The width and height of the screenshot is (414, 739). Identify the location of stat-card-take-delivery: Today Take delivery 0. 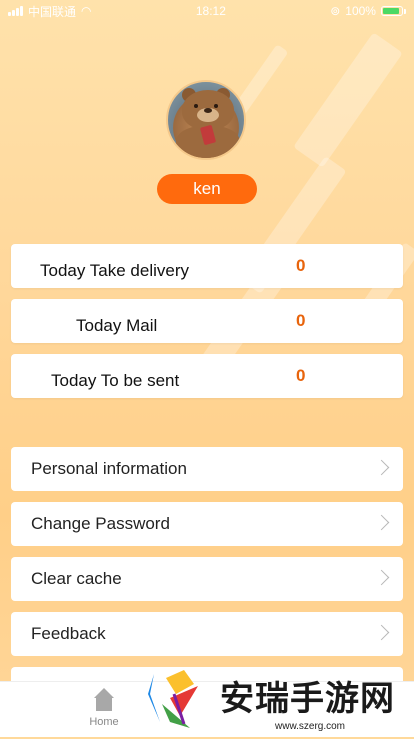
(207, 266).